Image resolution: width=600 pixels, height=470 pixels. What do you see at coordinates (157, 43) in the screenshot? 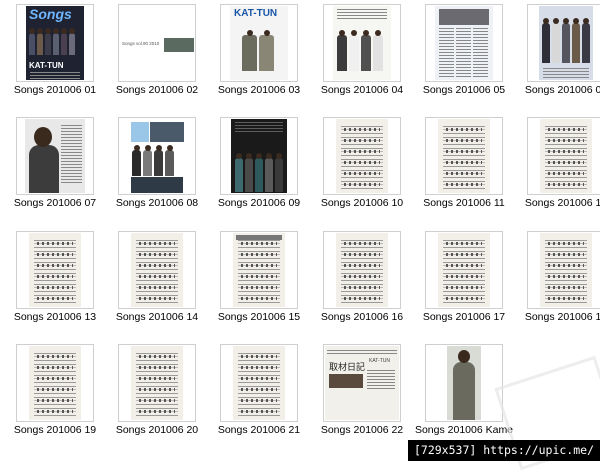
I see `file-thumbnail: Songs vol.90 2010` at bounding box center [157, 43].